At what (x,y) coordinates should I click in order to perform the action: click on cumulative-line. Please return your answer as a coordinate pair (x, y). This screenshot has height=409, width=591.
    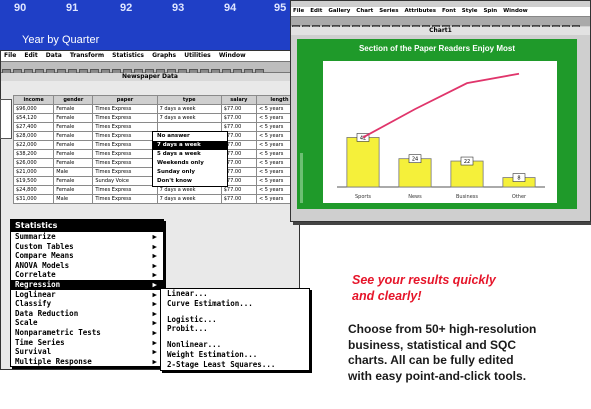
    Looking at the image, I should click on (441, 105).